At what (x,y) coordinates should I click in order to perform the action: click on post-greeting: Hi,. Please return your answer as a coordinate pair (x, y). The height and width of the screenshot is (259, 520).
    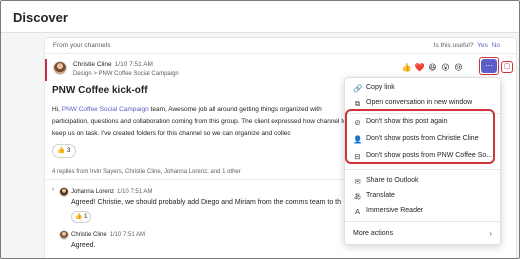
    Looking at the image, I should click on (56, 109).